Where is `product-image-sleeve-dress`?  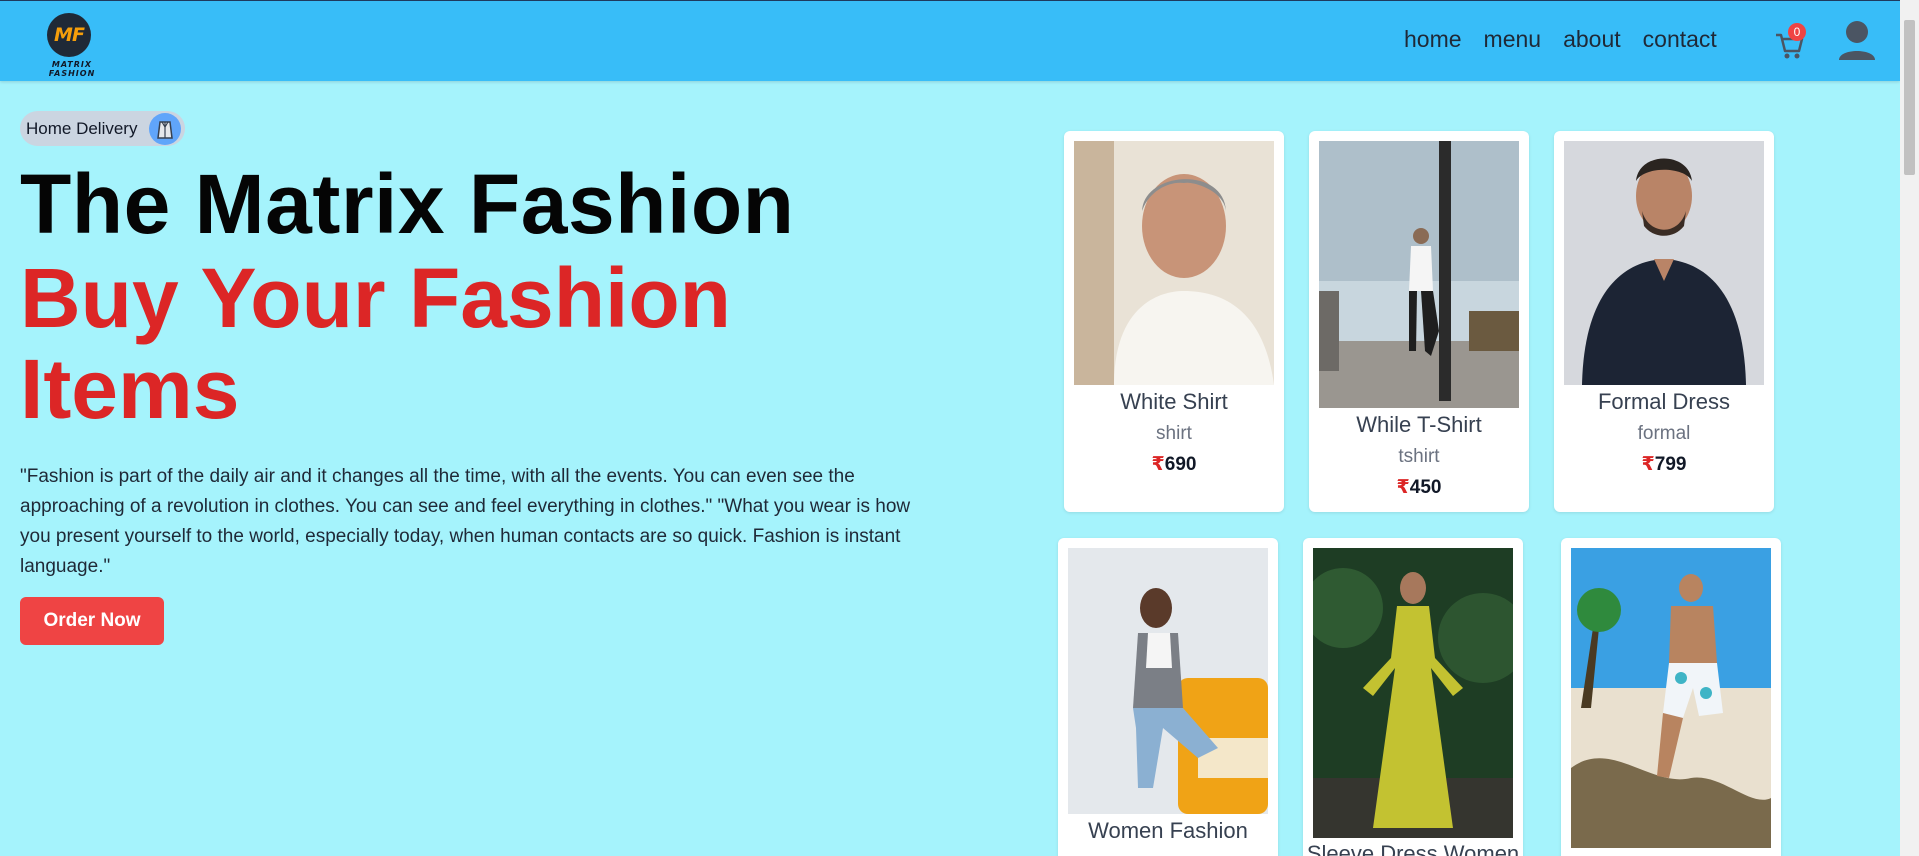
product-image-sleeve-dress is located at coordinates (1413, 693).